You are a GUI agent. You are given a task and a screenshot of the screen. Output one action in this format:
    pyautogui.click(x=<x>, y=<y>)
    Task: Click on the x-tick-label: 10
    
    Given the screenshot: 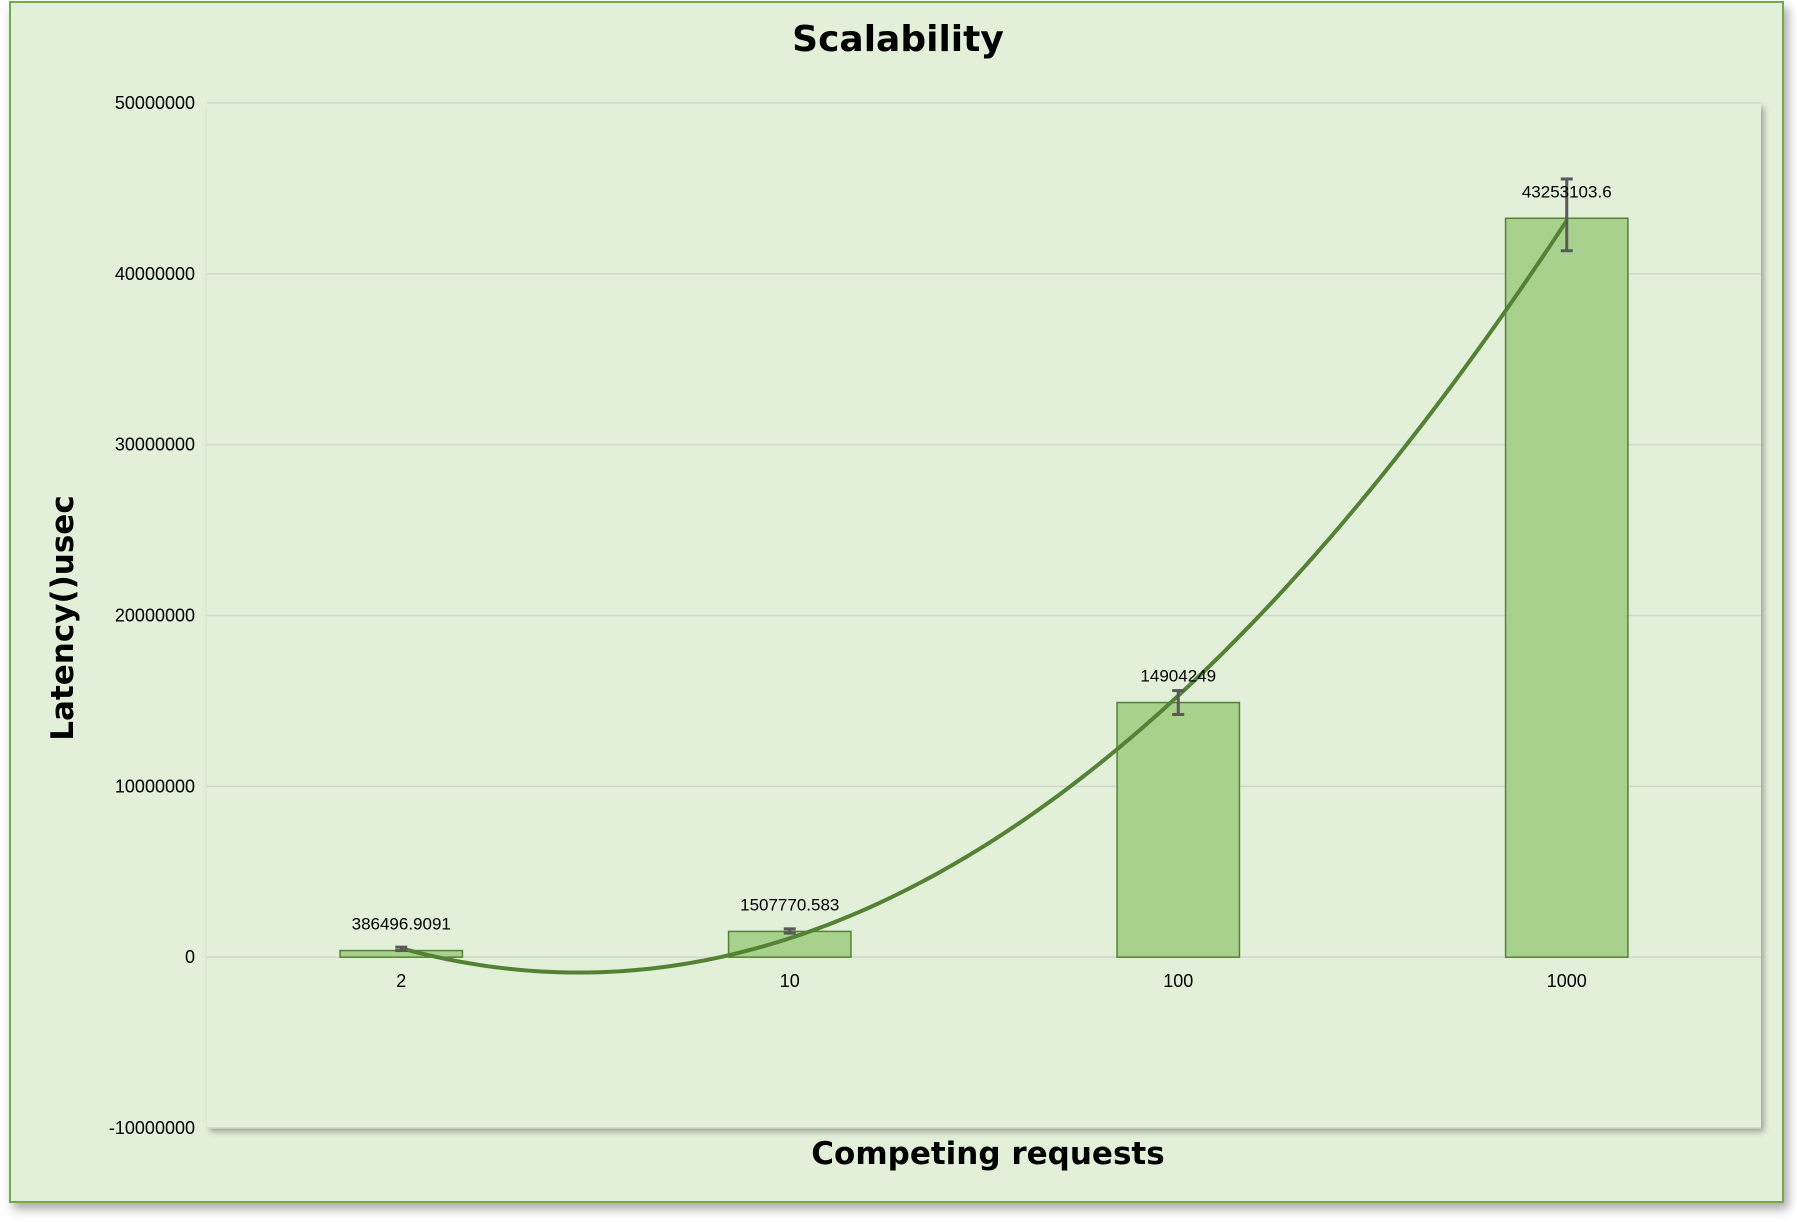 What is the action you would take?
    pyautogui.click(x=790, y=981)
    